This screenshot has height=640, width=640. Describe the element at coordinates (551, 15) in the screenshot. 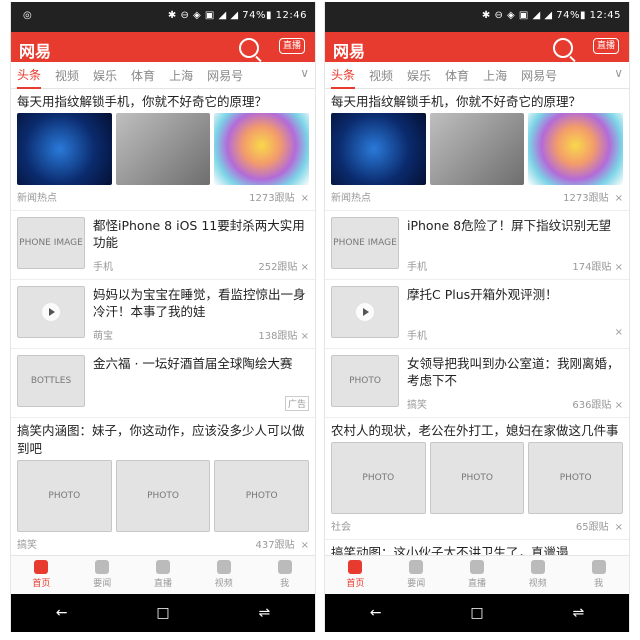

I see `status-right: ✱ ⊖ ◈ ▣ ◢ ◢ 74%▮ 12:45` at that location.